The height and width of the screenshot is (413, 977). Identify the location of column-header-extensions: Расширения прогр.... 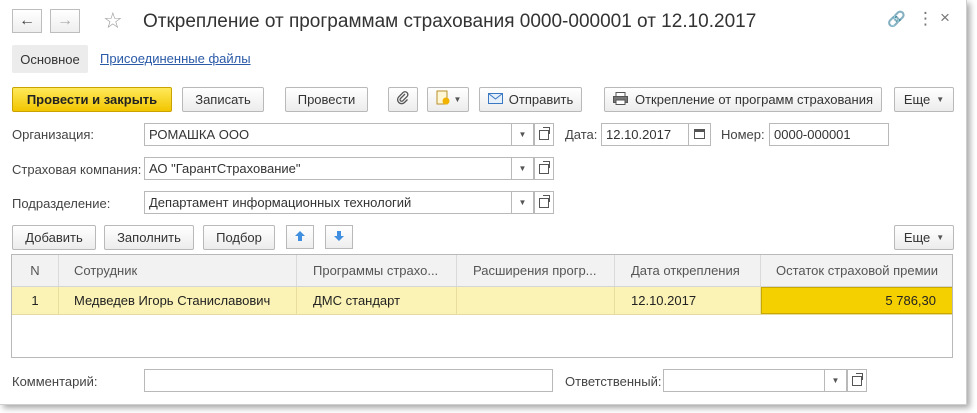
(536, 270).